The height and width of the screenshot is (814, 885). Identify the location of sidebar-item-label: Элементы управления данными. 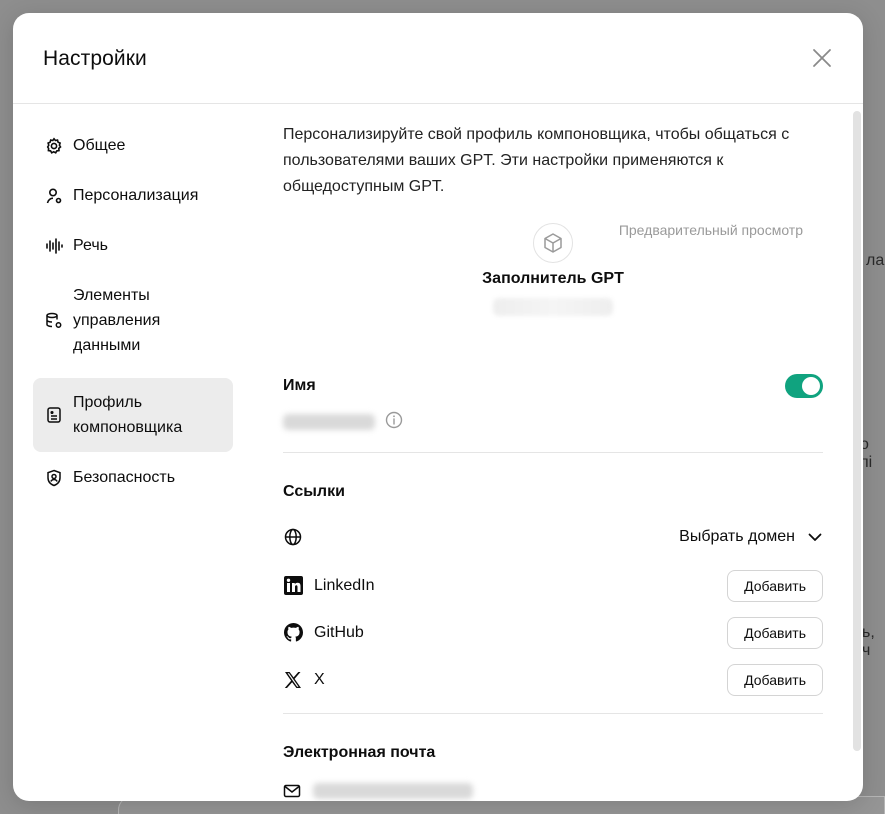
(117, 320).